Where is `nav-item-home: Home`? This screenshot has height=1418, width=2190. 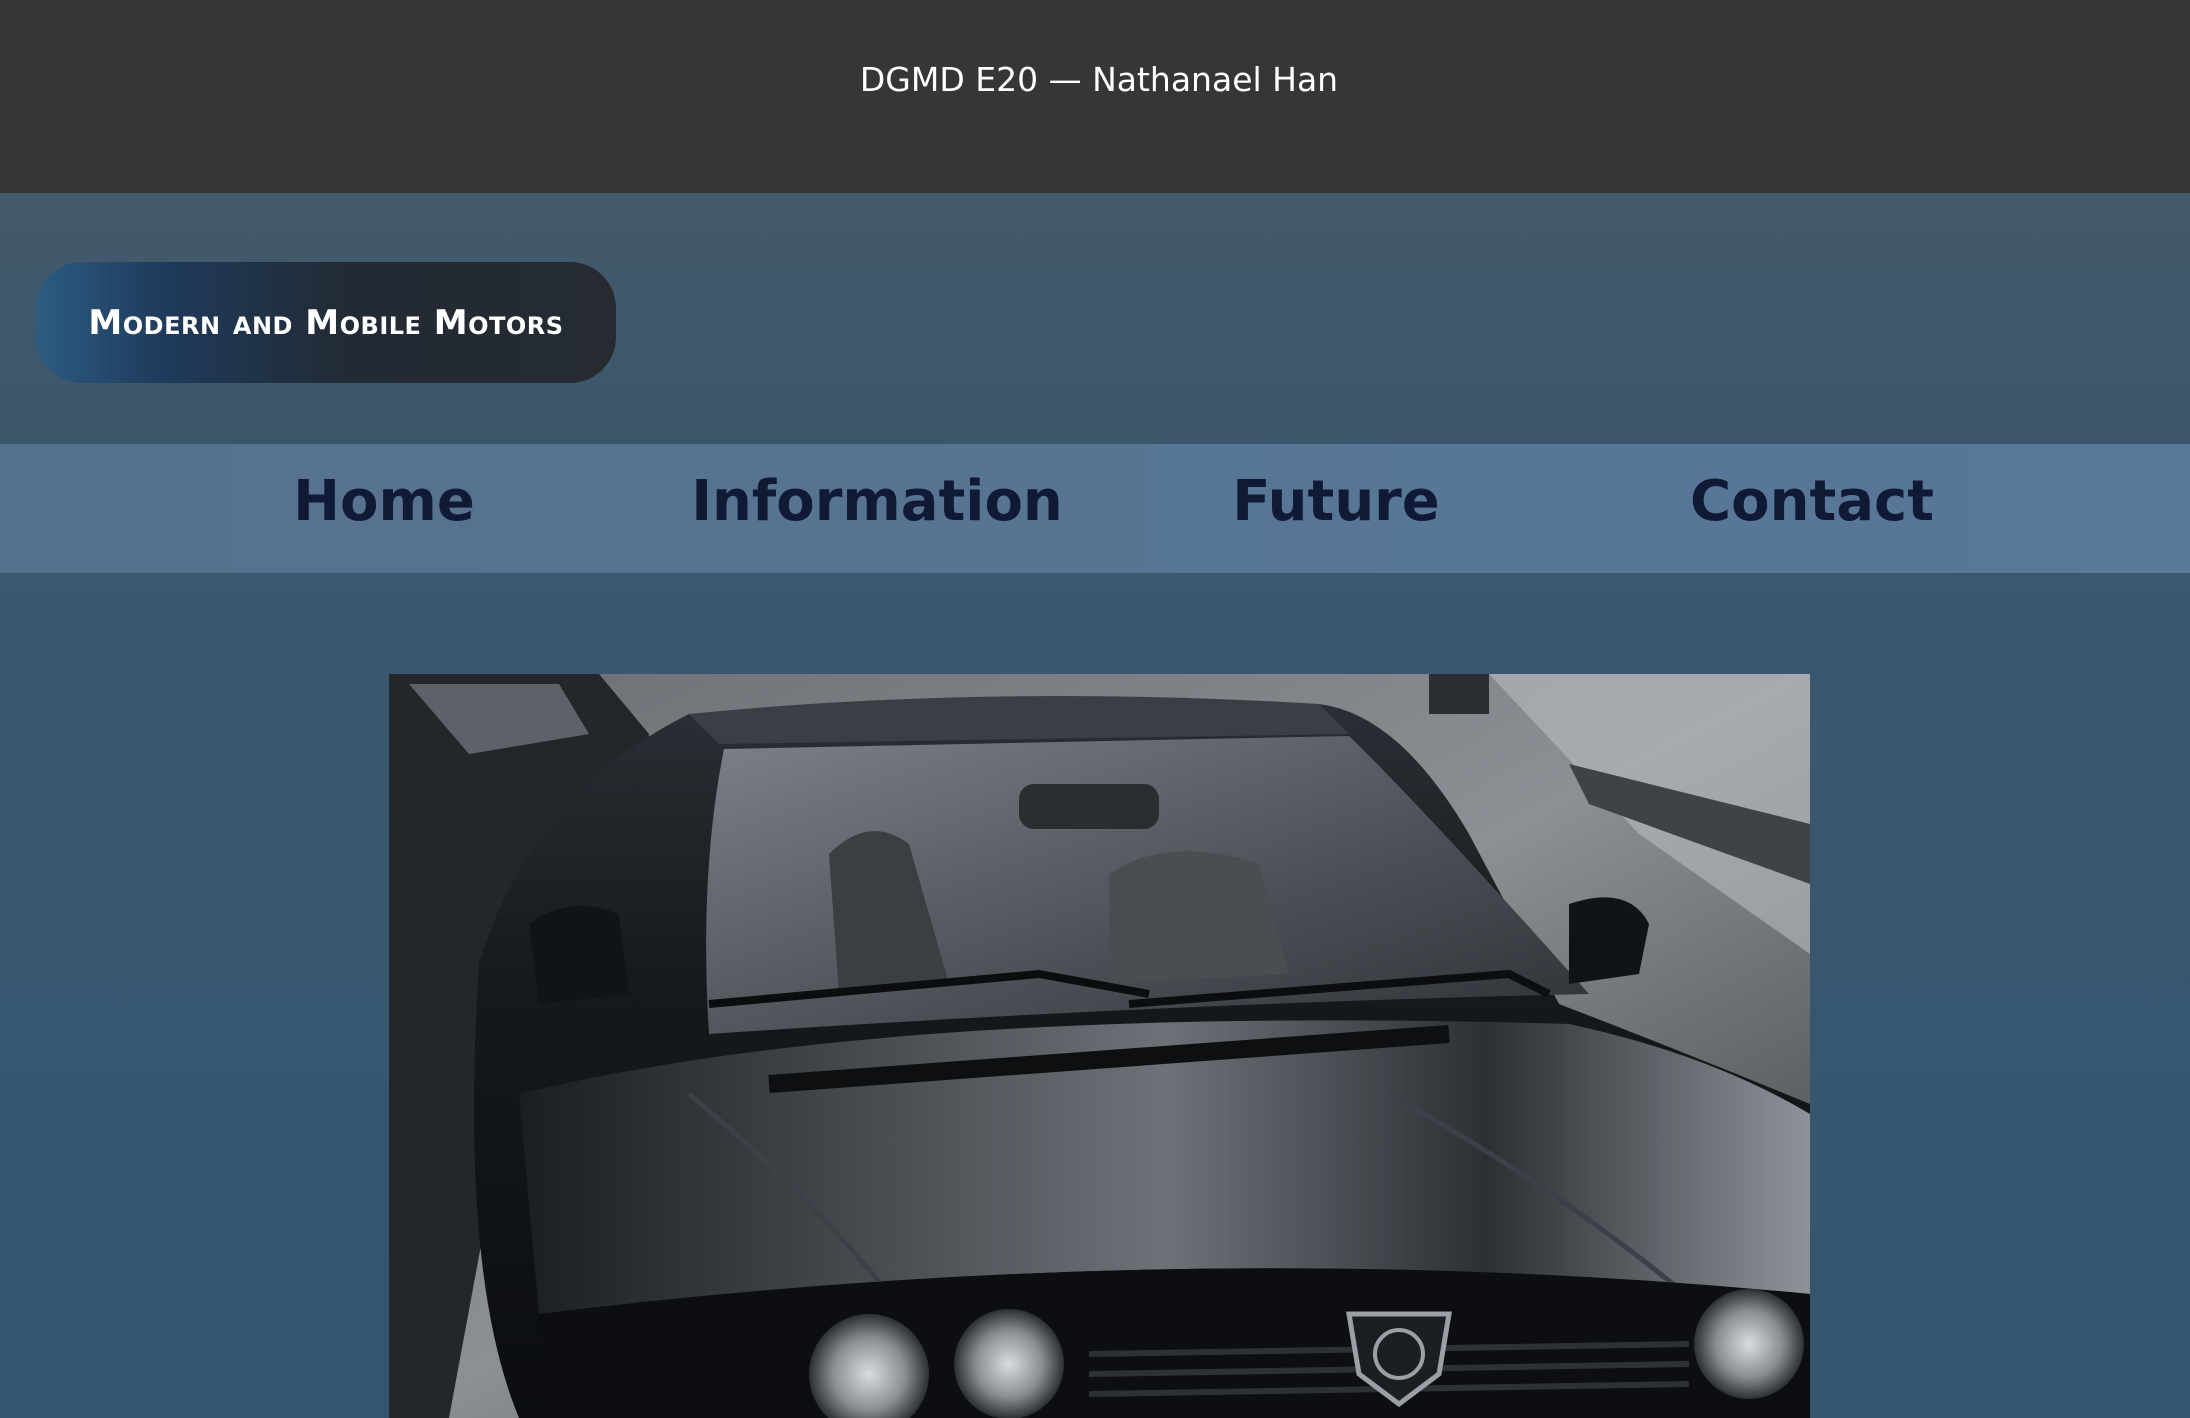 nav-item-home: Home is located at coordinates (384, 501).